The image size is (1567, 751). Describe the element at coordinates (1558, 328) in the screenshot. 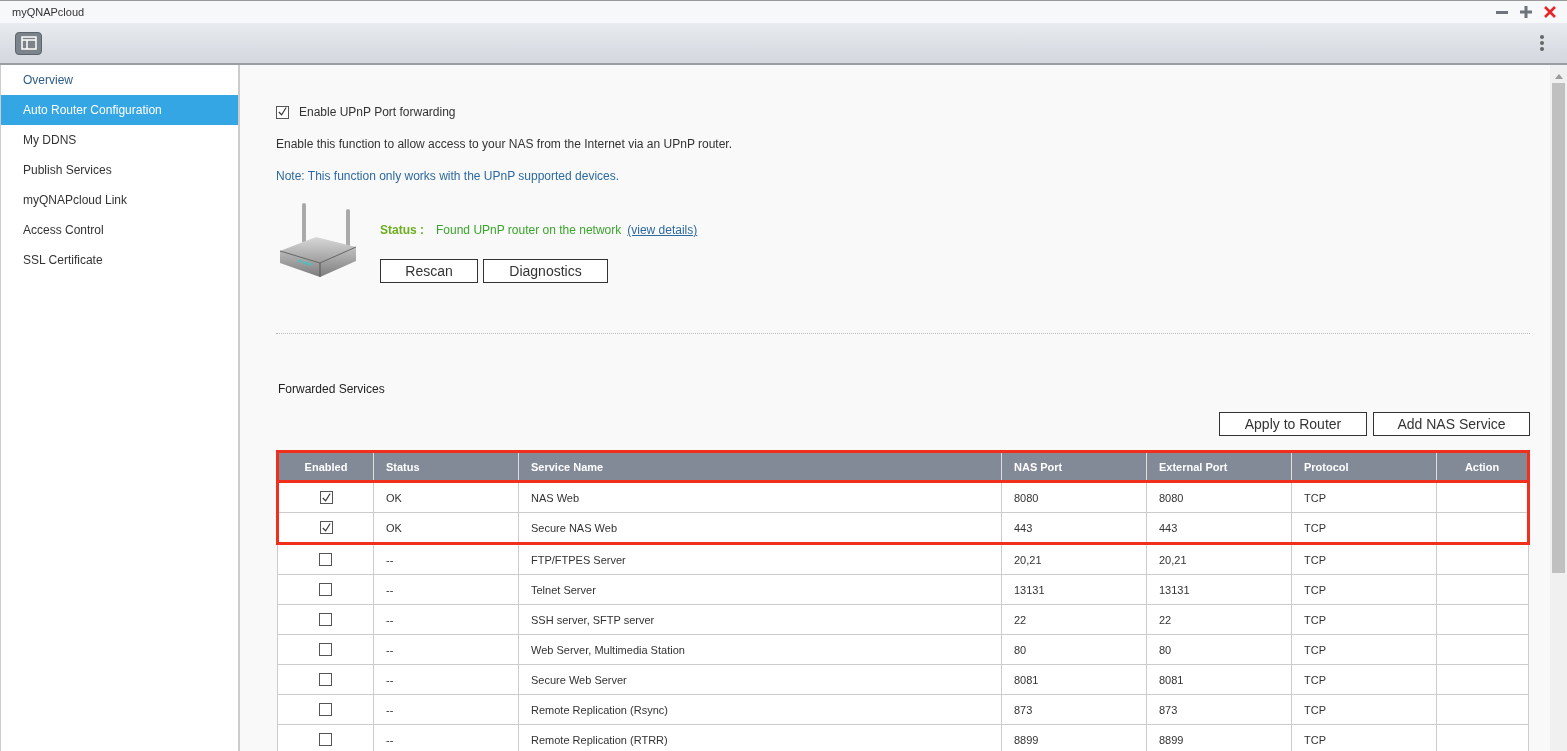

I see `scrollbar-thumb` at that location.